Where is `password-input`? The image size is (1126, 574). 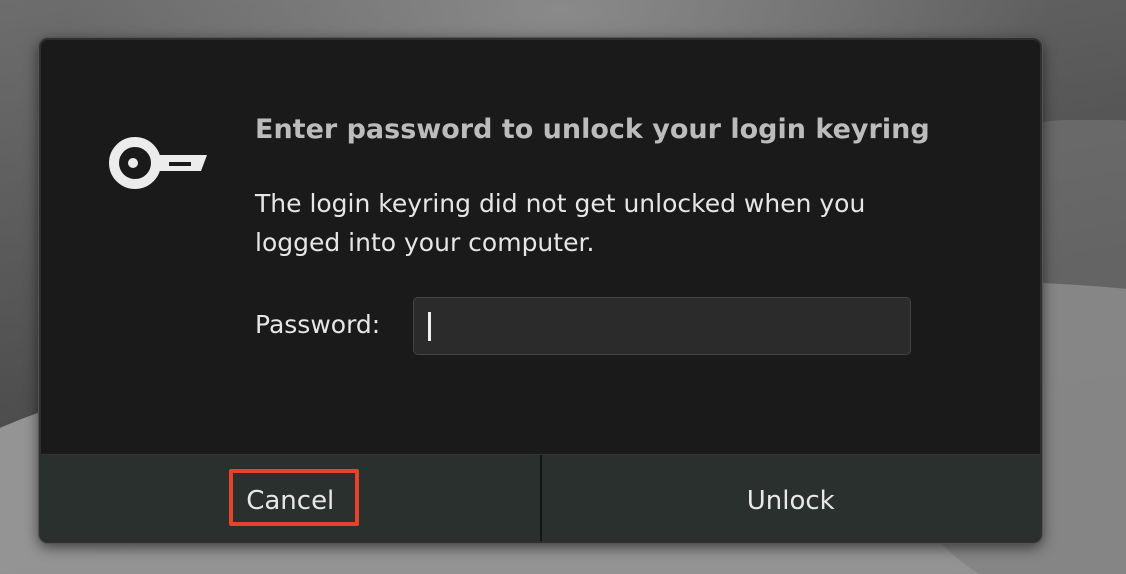
password-input is located at coordinates (662, 326).